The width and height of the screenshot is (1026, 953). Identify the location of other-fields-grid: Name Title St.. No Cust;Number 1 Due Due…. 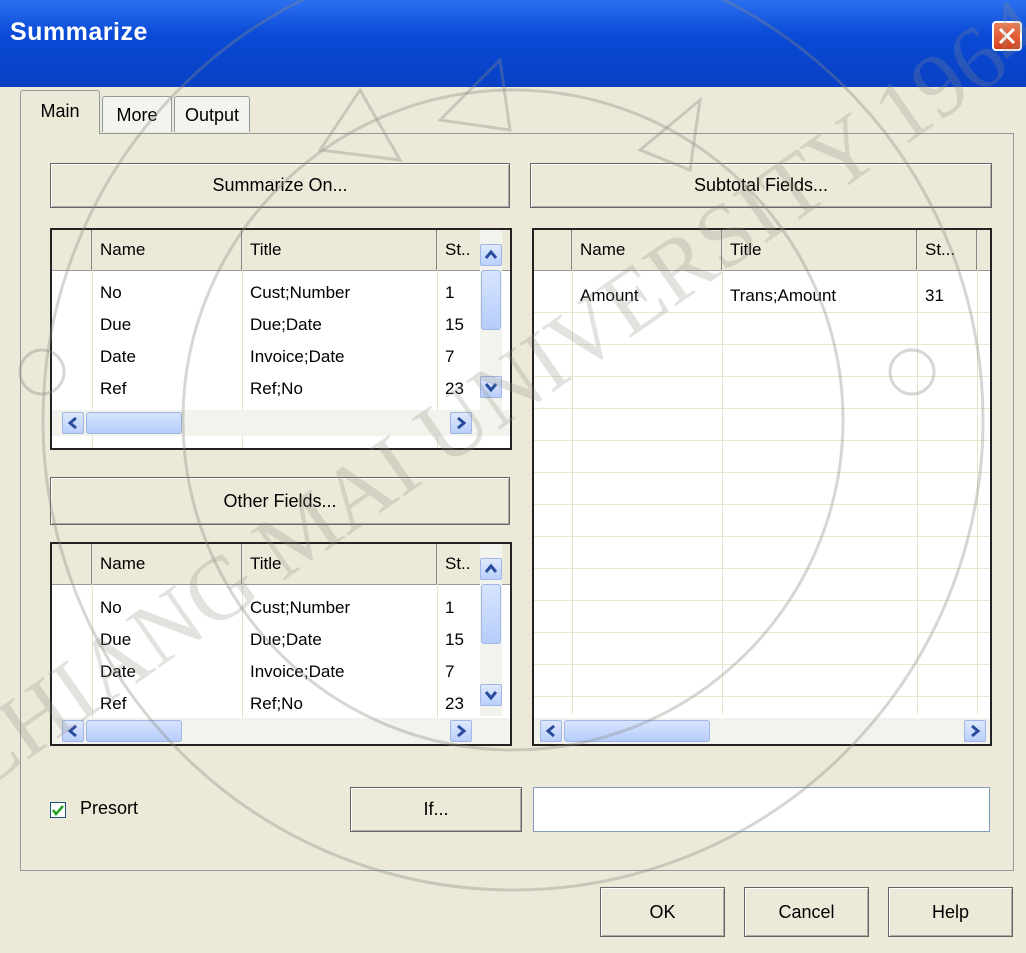
(281, 644).